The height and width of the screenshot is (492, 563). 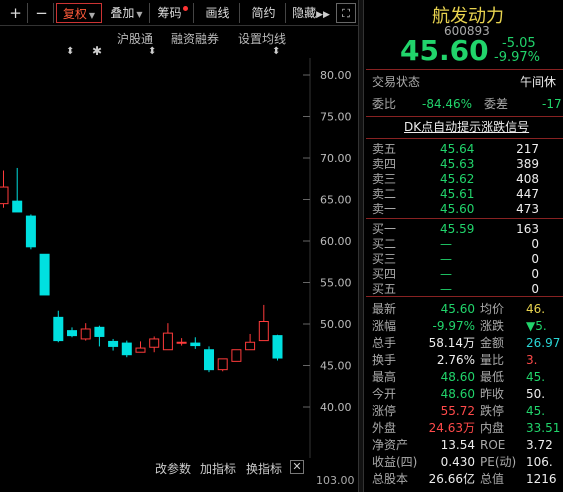 What do you see at coordinates (498, 462) in the screenshot?
I see `stat-label: PE(动)` at bounding box center [498, 462].